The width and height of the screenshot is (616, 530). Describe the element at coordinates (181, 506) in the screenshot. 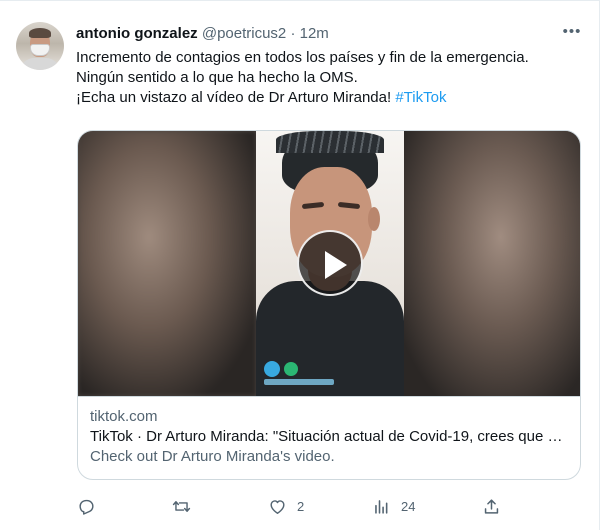

I see `retweet-icon` at that location.